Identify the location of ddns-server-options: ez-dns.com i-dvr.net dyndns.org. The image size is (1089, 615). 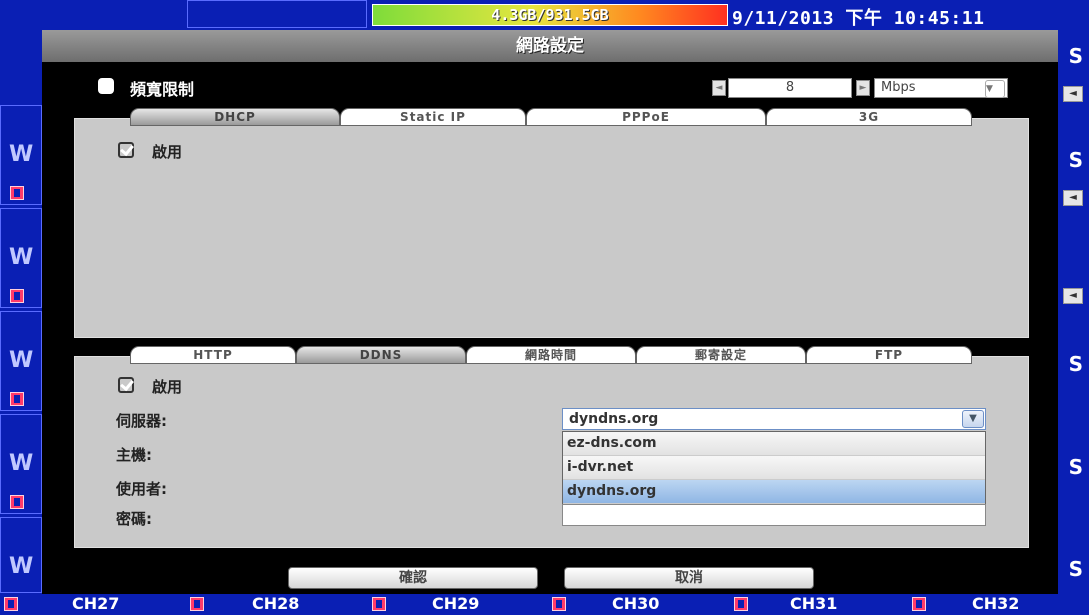
(774, 468).